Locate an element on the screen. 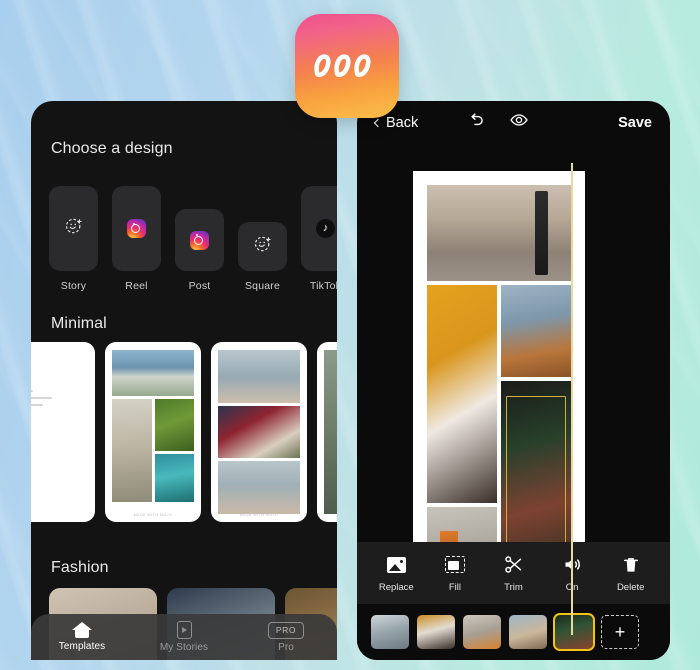 This screenshot has width=700, height=670. tab-label-my-stories: My Stories is located at coordinates (184, 647).